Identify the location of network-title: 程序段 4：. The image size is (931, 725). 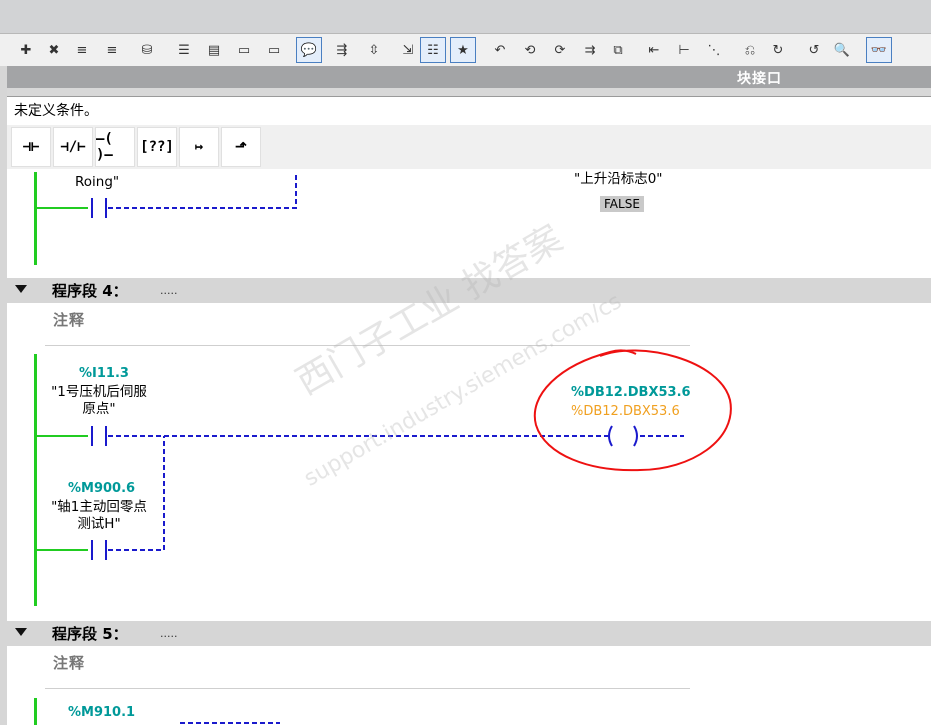
(90, 291).